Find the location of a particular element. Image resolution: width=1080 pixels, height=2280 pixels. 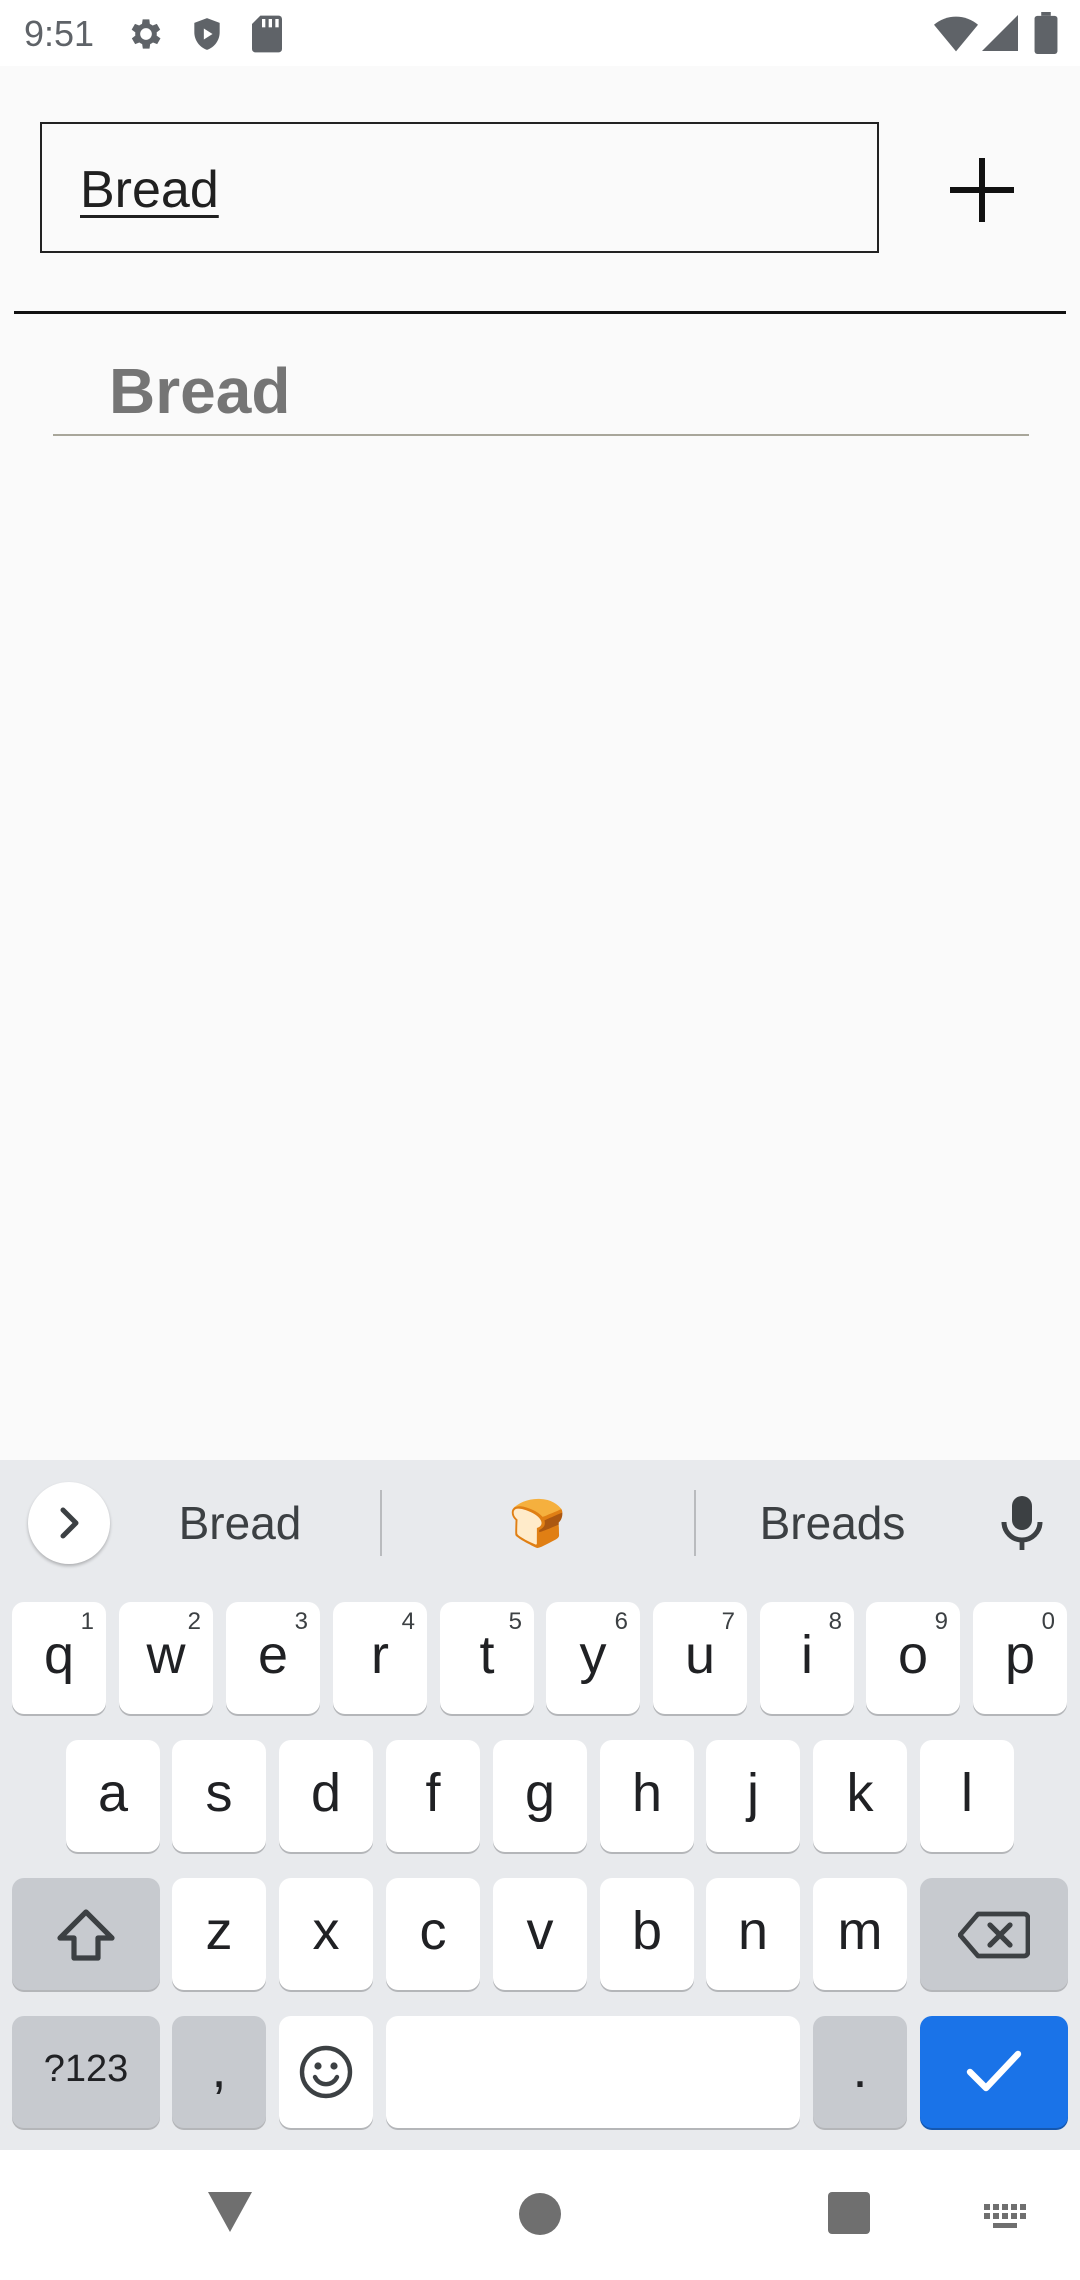

comma-key: , is located at coordinates (219, 2072).